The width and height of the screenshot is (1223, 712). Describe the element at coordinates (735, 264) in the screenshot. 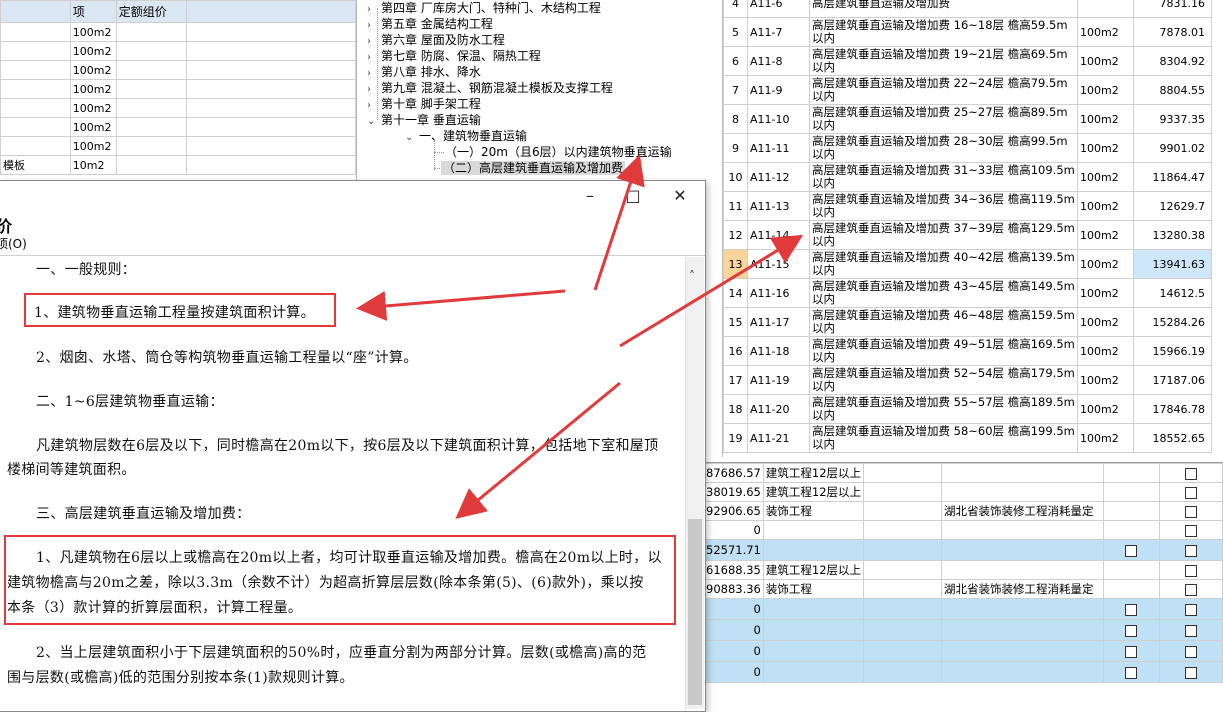

I see `row-number: 13` at that location.